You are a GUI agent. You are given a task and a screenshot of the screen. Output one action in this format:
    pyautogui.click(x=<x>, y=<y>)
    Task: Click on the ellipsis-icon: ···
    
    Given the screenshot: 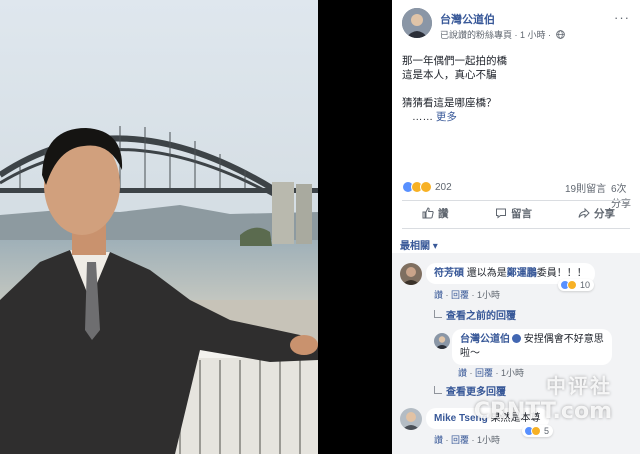 What is the action you would take?
    pyautogui.click(x=622, y=17)
    